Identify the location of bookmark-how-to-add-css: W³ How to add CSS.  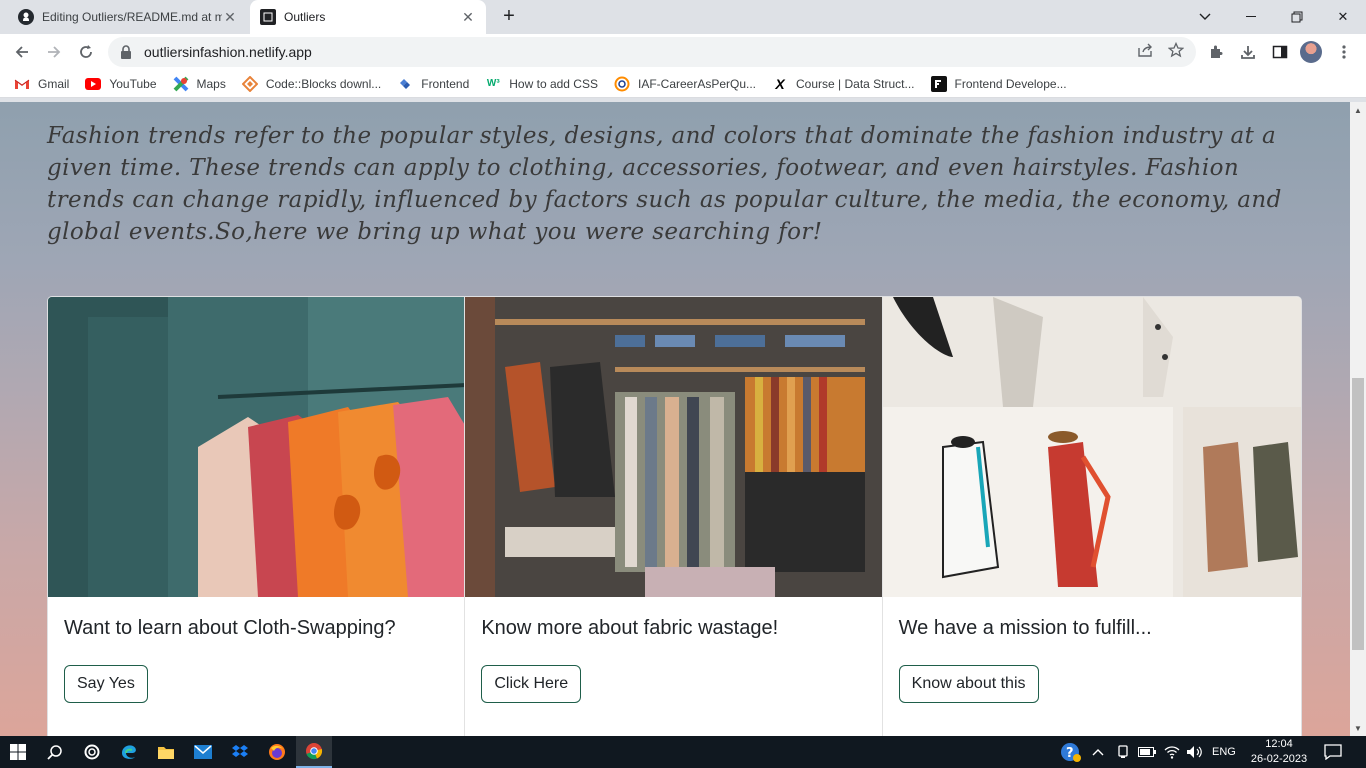
(541, 84).